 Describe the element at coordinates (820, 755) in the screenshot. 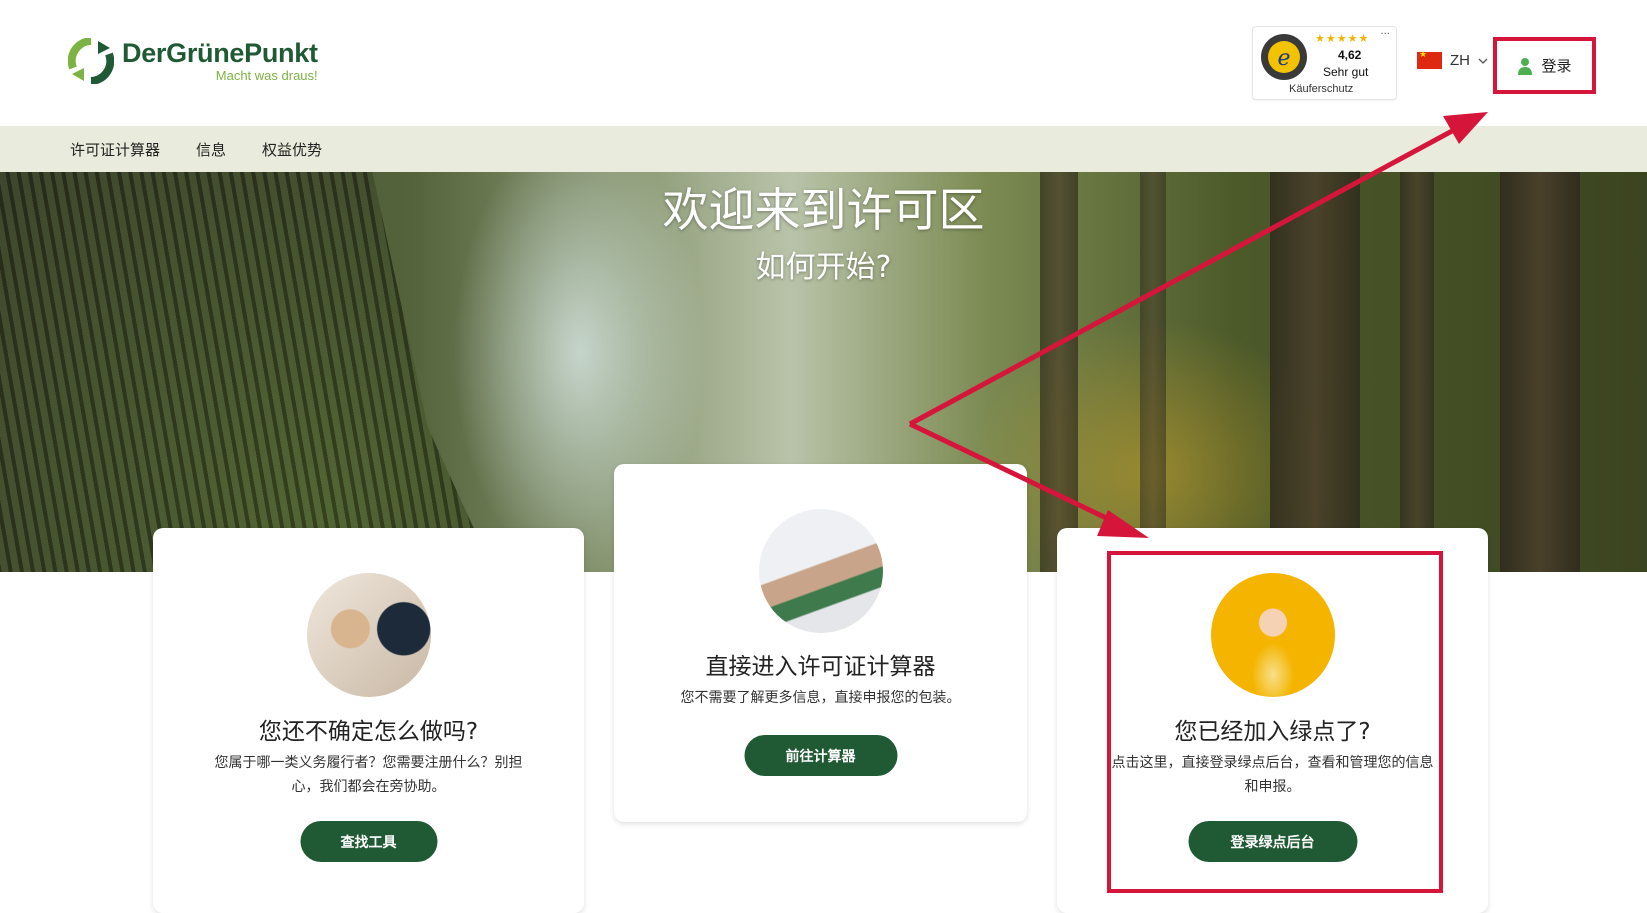

I see `go-to-calculator-button: 前往计算器` at that location.